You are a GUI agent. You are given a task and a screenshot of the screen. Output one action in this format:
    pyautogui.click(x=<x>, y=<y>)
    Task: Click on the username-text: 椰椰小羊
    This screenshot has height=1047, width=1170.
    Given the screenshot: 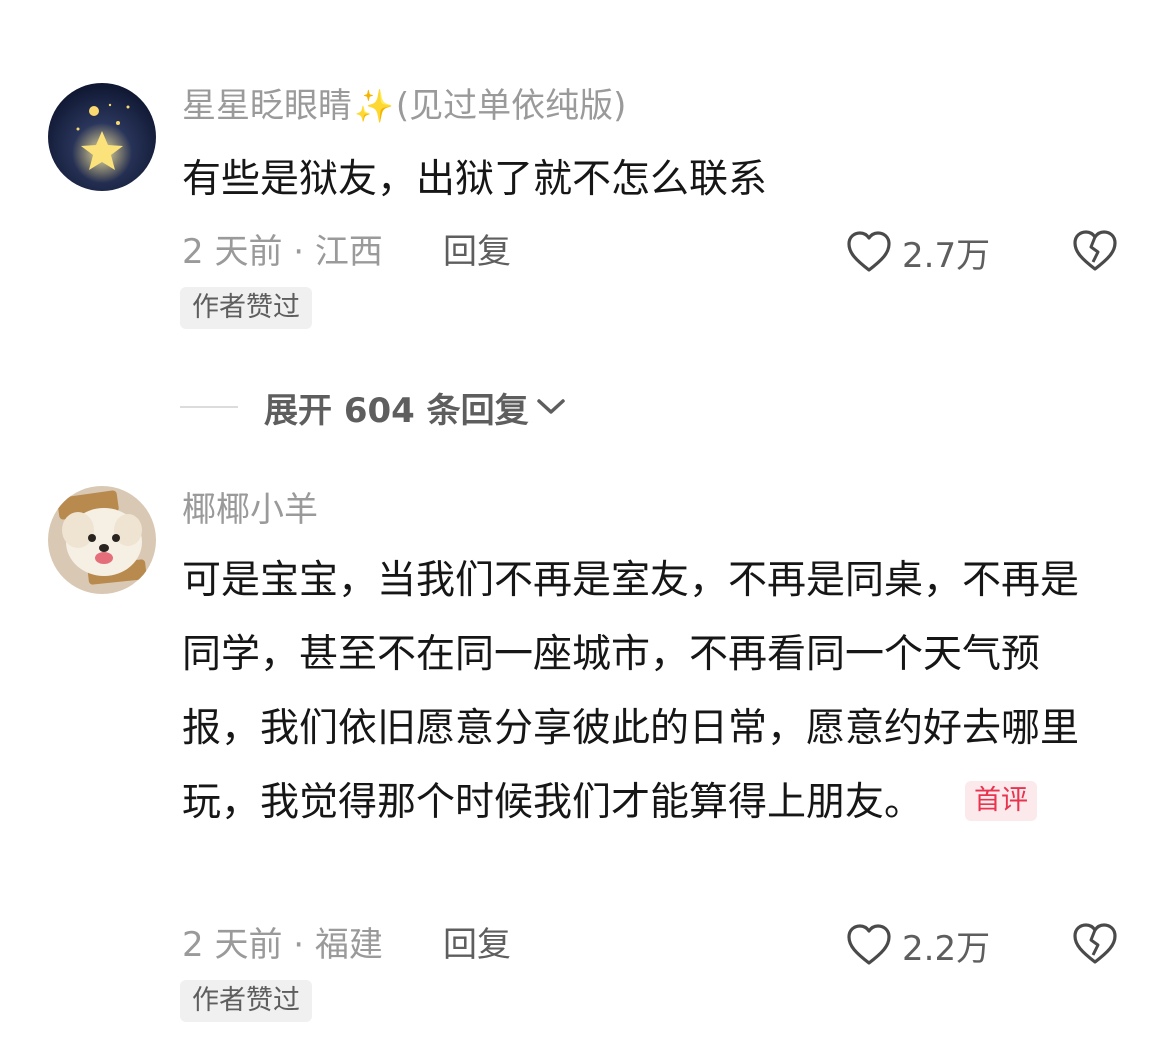 What is the action you would take?
    pyautogui.click(x=250, y=510)
    